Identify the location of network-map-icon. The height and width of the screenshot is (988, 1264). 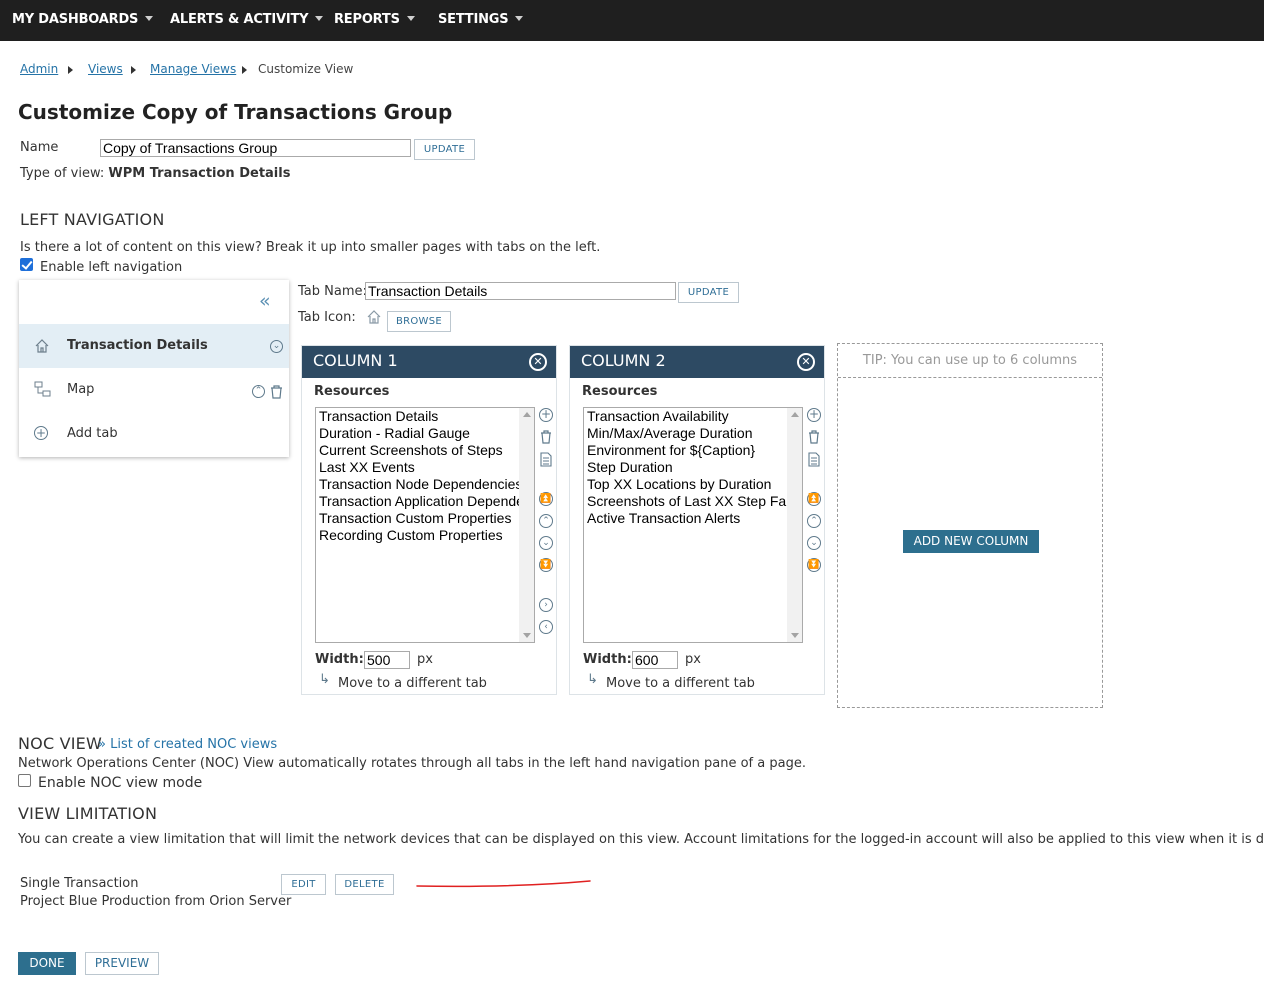
(42, 389).